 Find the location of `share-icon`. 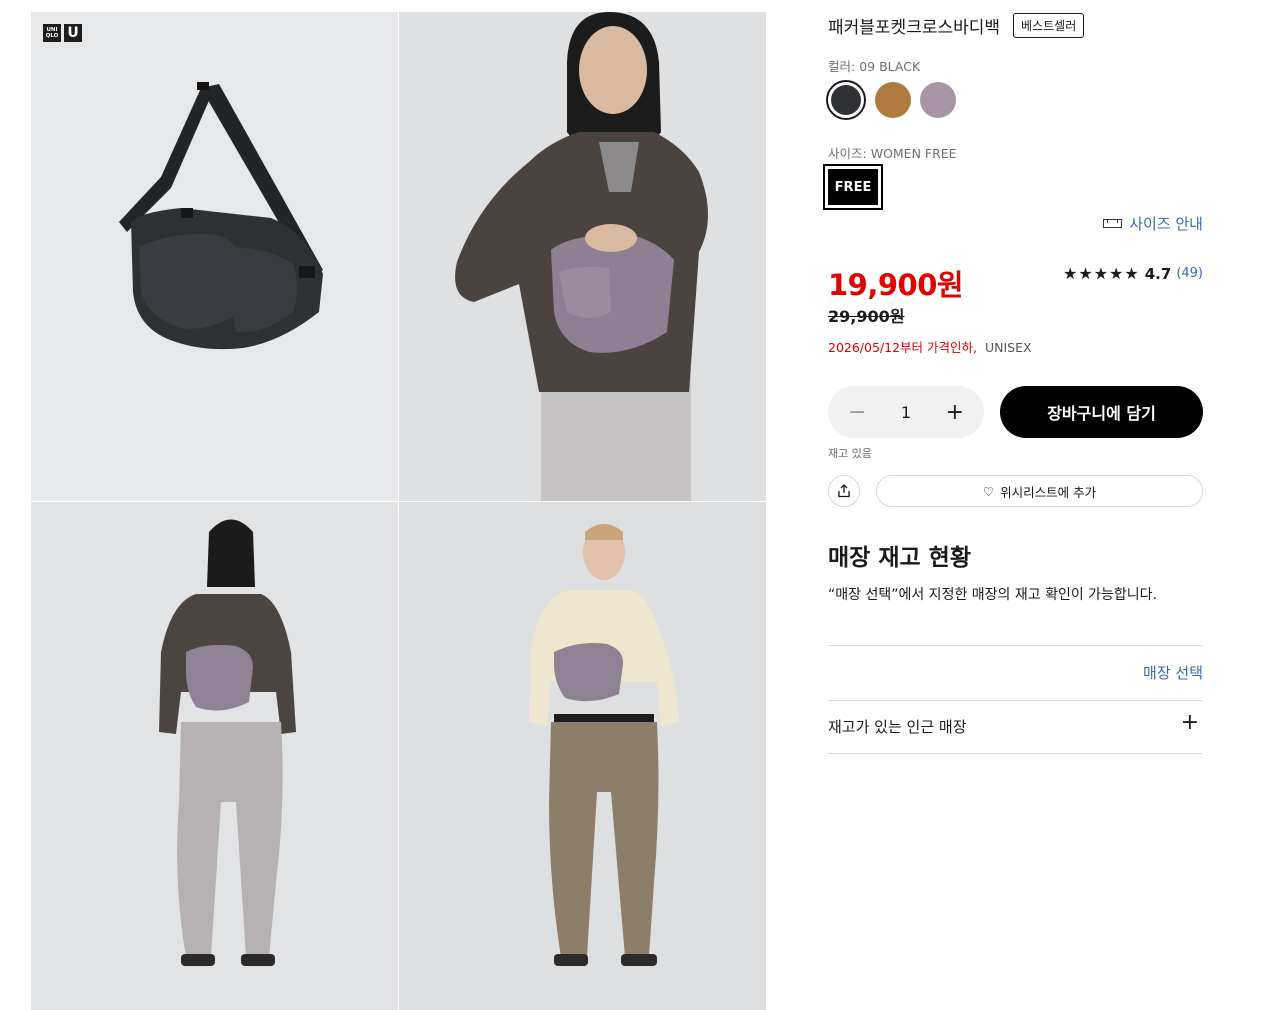

share-icon is located at coordinates (844, 491).